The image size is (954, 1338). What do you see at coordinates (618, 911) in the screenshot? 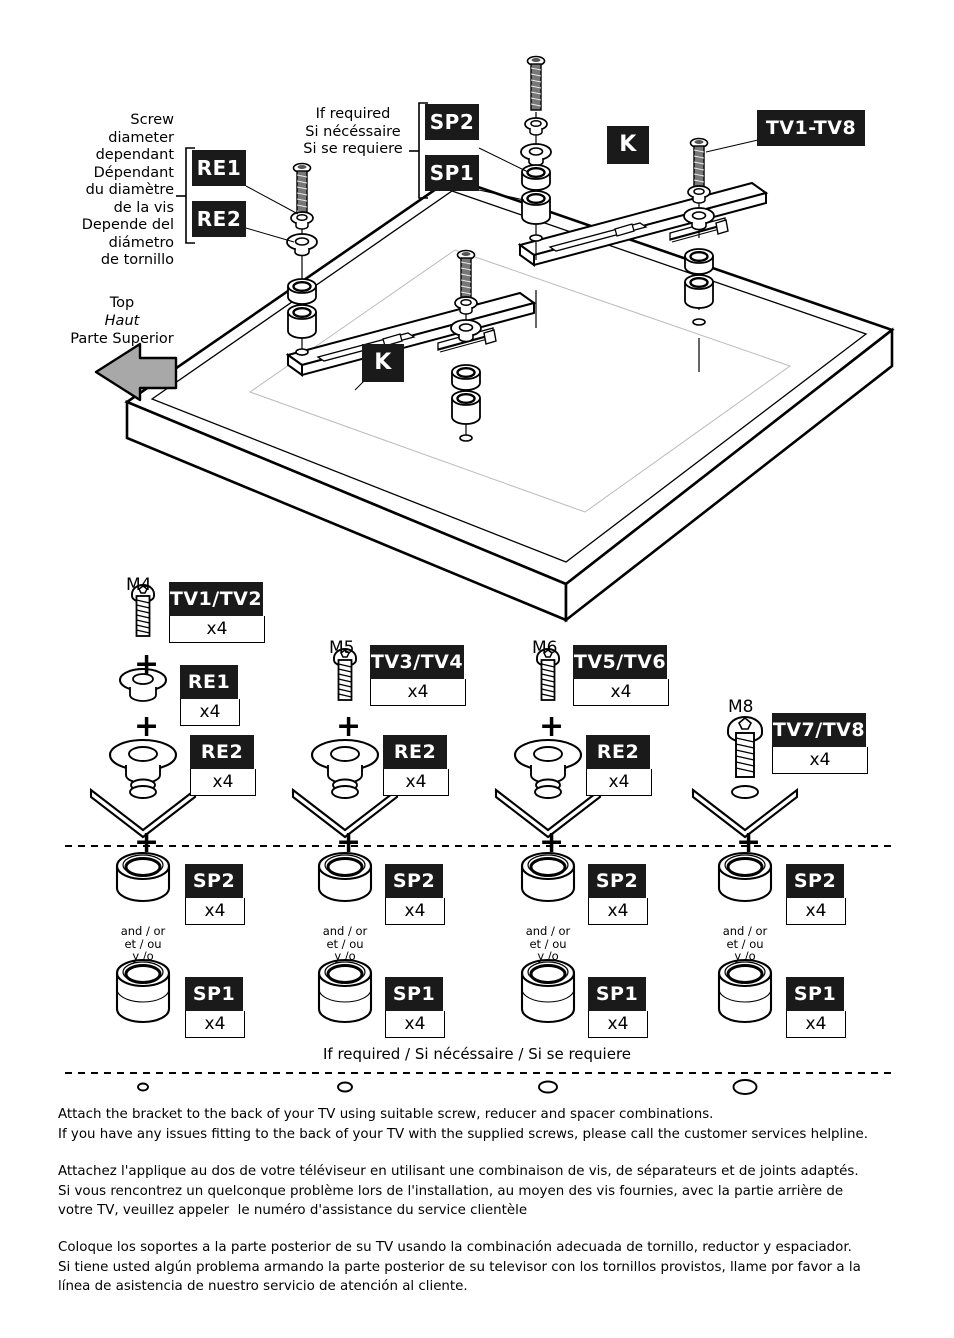
I see `qty-sp2-m6: x4` at bounding box center [618, 911].